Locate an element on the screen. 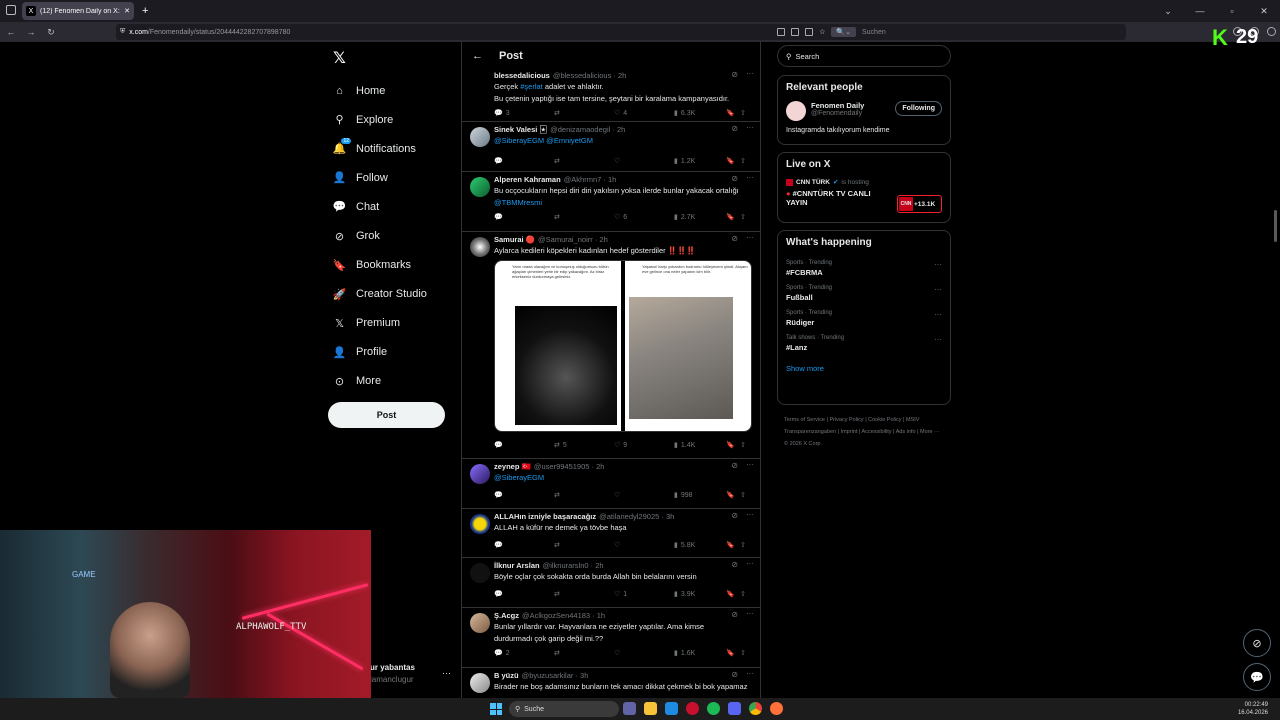  opera-icon is located at coordinates (692, 708).